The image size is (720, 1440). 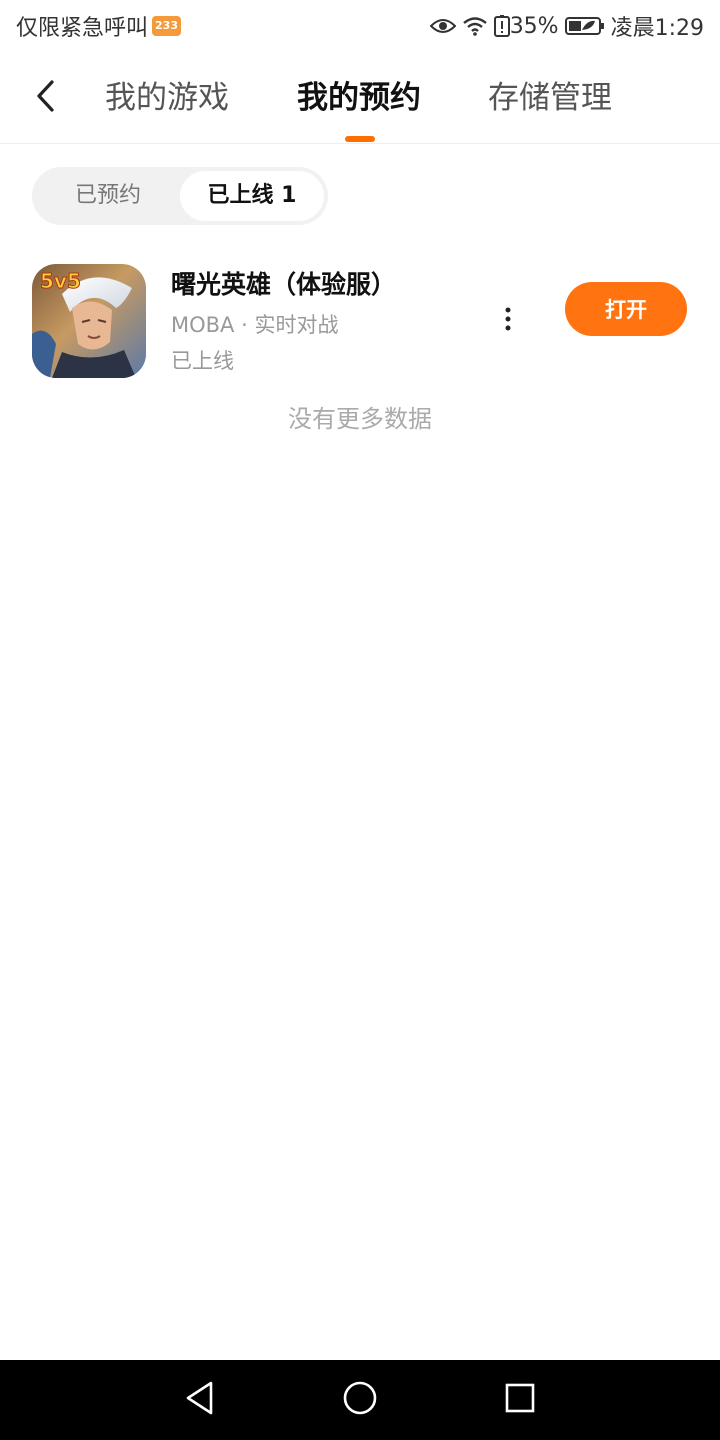 I want to click on system-indicators: 35% 凌晨1:29, so click(x=566, y=26).